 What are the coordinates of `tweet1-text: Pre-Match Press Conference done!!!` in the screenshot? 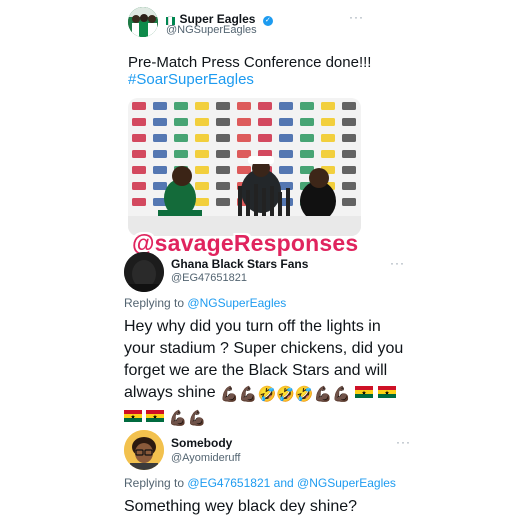 It's located at (250, 62).